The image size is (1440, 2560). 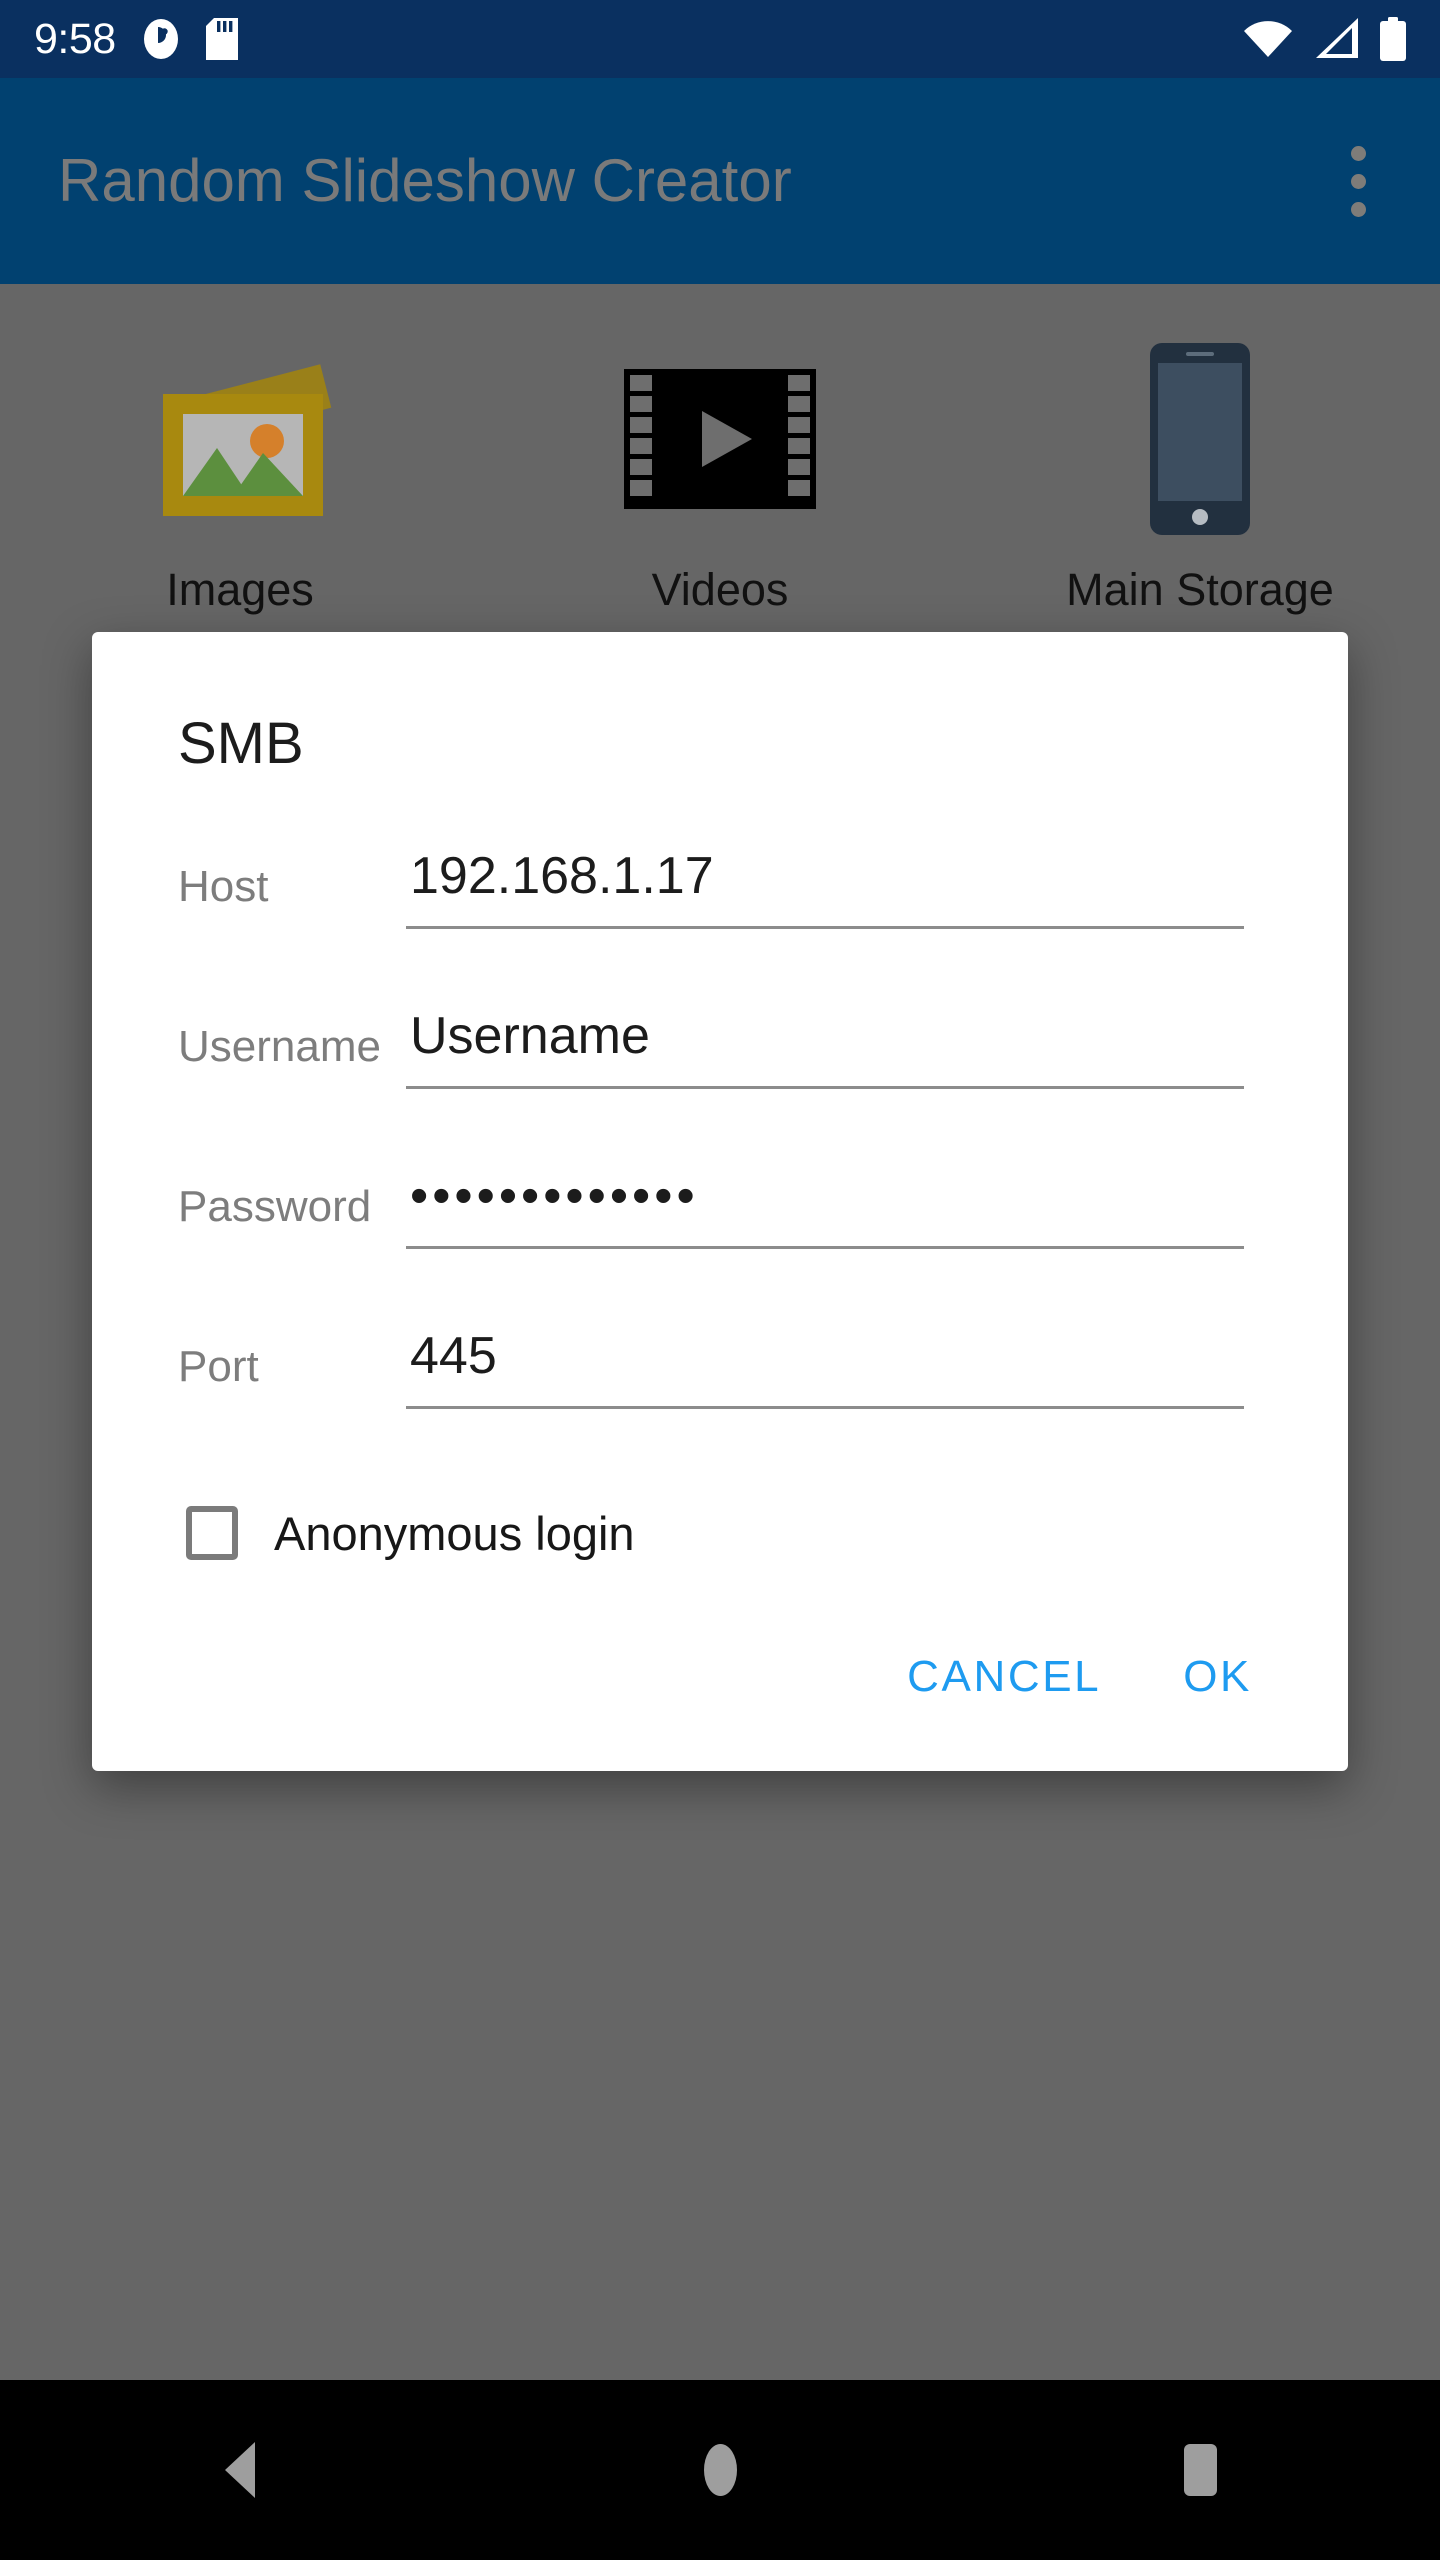 I want to click on anonymous-login-checkbox, so click(x=212, y=1533).